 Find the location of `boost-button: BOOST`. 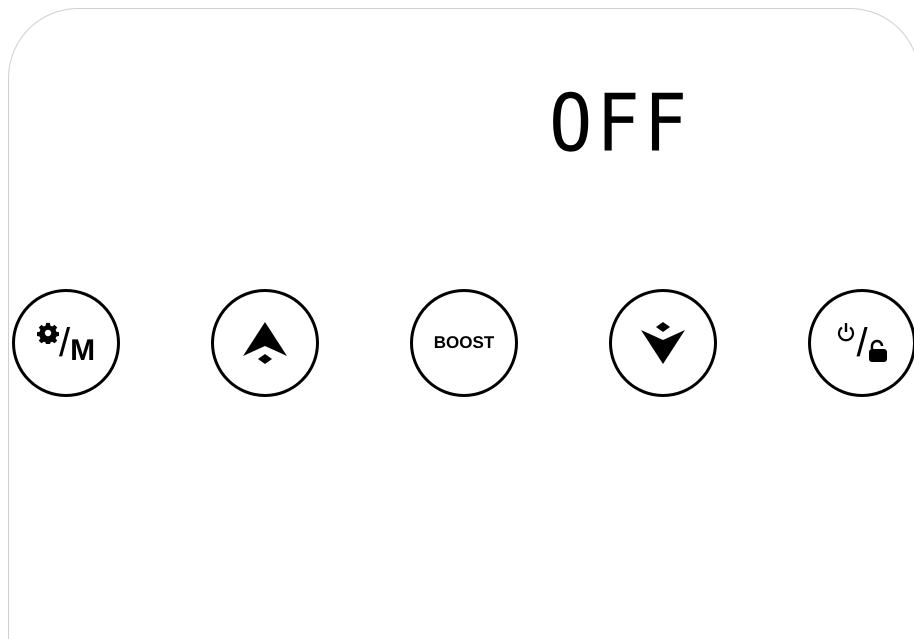

boost-button: BOOST is located at coordinates (464, 343).